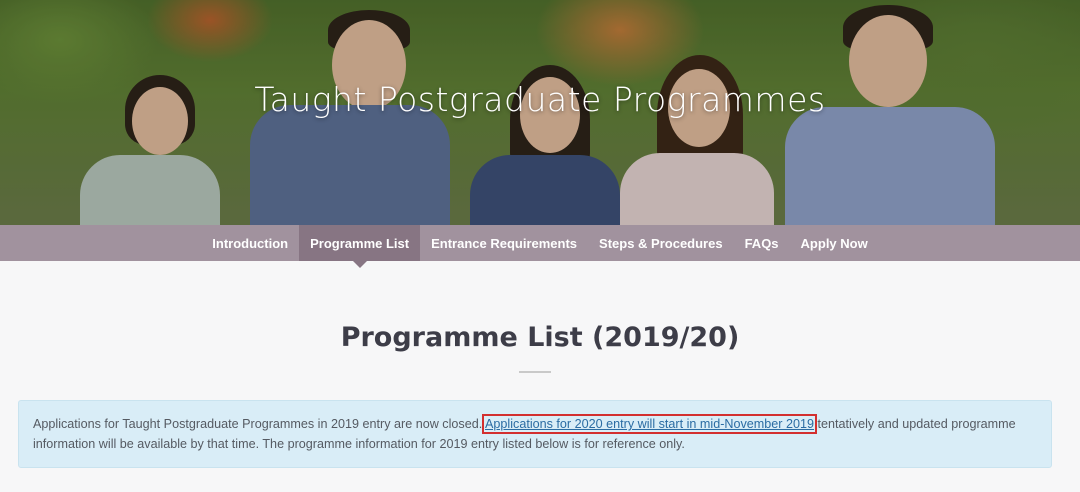 The height and width of the screenshot is (492, 1080). What do you see at coordinates (540, 99) in the screenshot?
I see `hero-title: Taught Postgraduate Programmes` at bounding box center [540, 99].